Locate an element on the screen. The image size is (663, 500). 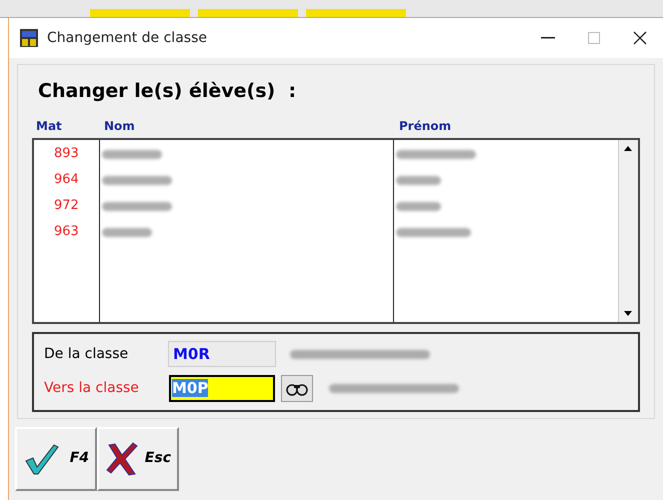
heading: Changer le(s) élève(s) : is located at coordinates (168, 91).